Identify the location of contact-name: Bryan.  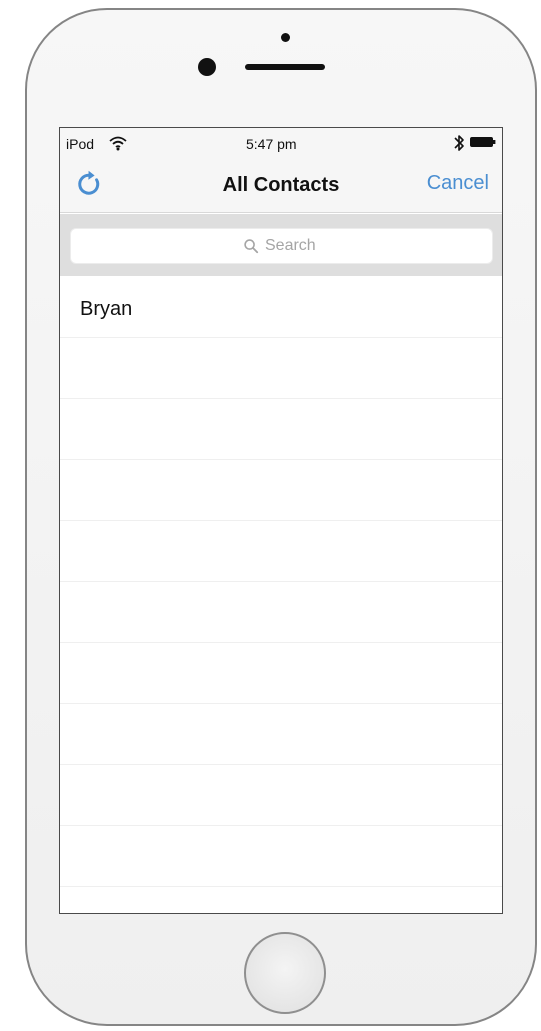
(106, 309).